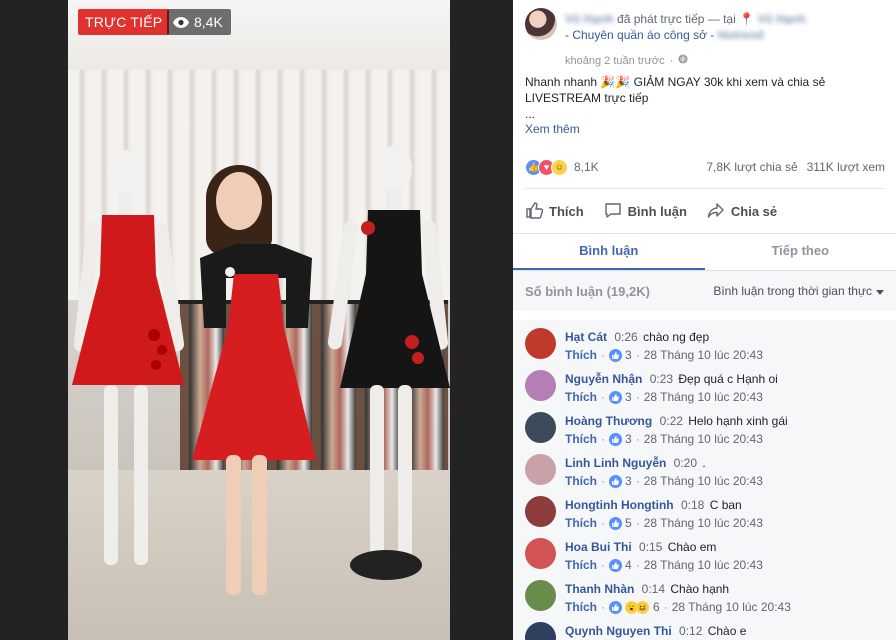 This screenshot has width=896, height=640. What do you see at coordinates (798, 291) in the screenshot?
I see `comment-sort-dropdown: Bình luận trong thời gian thực` at bounding box center [798, 291].